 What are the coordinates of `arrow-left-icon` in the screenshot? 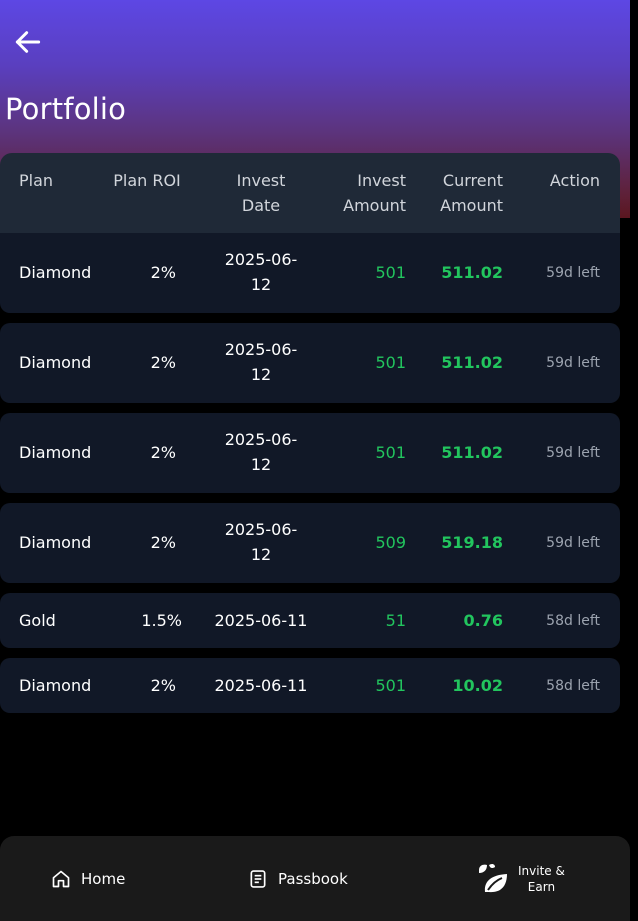 It's located at (28, 42).